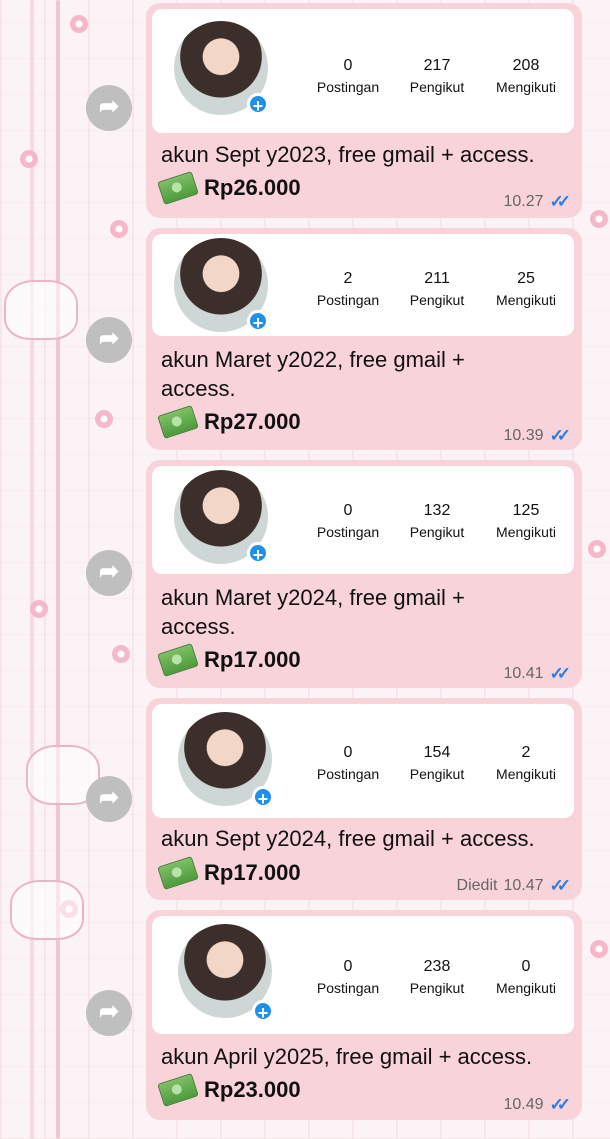  I want to click on price: Rp27.000, so click(252, 421).